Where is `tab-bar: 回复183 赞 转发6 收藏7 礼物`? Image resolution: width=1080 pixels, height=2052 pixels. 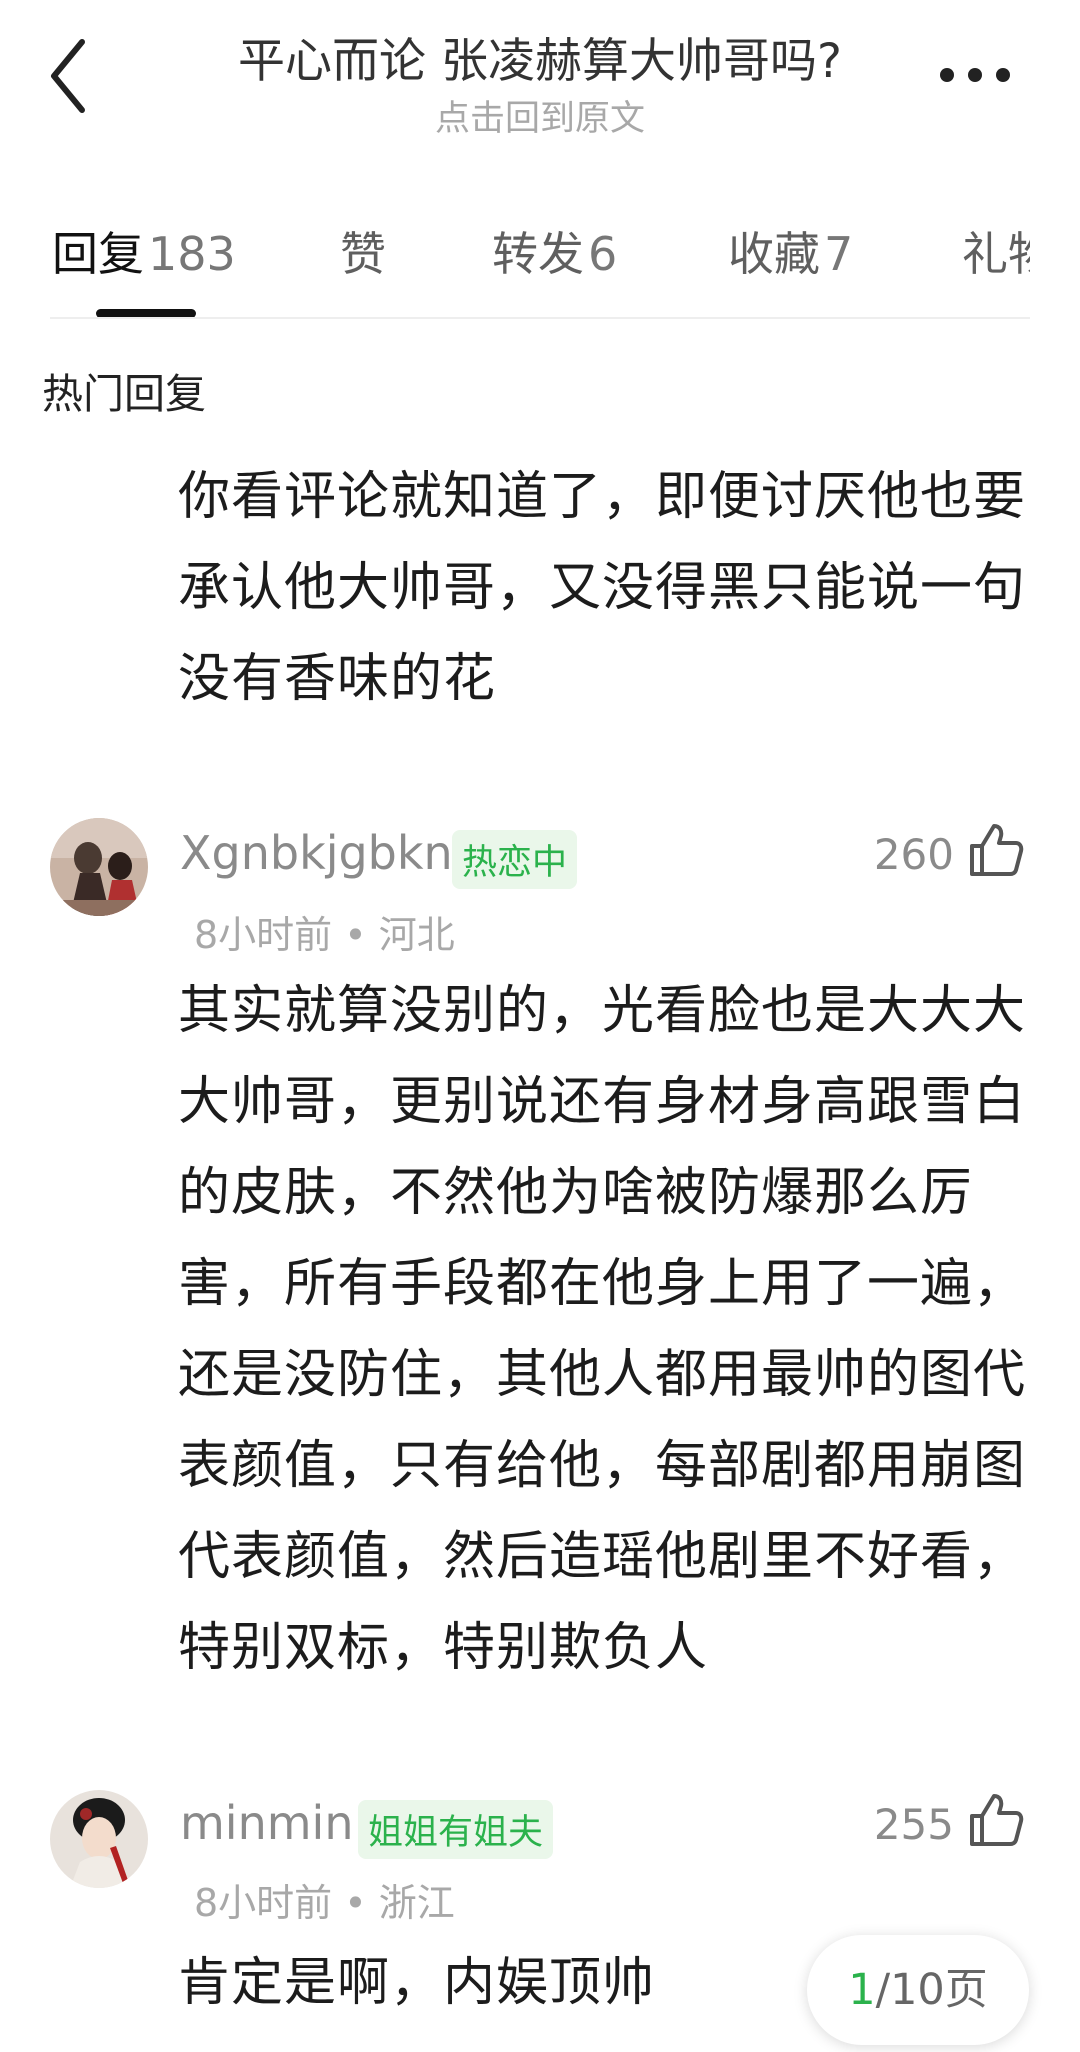
tab-bar: 回复183 赞 转发6 收藏7 礼物 is located at coordinates (540, 260).